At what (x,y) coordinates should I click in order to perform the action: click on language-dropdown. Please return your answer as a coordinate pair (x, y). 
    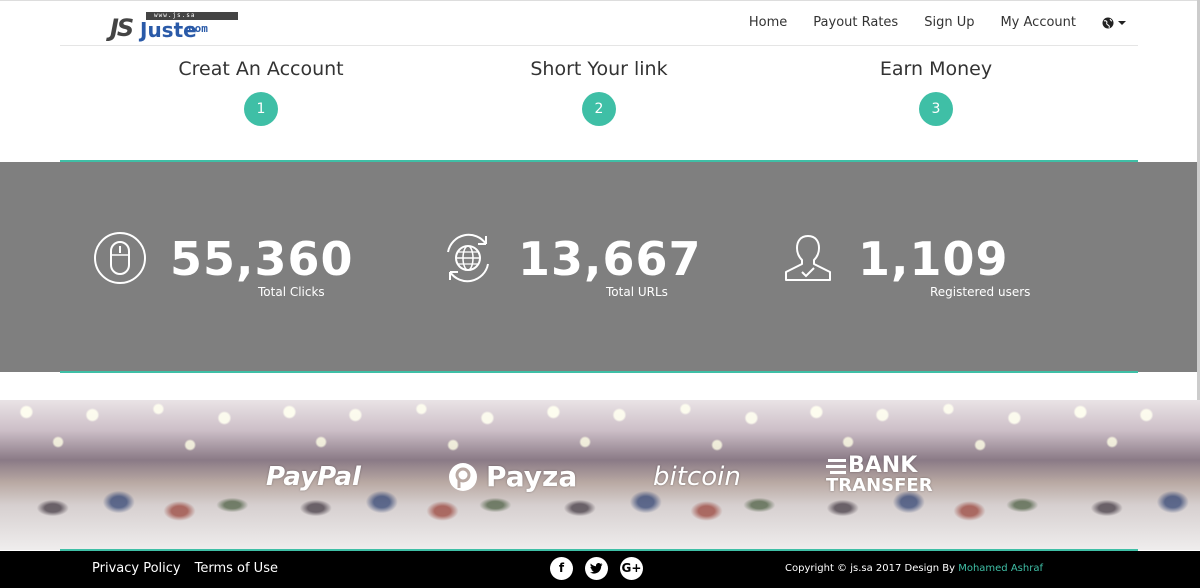
    Looking at the image, I should click on (1114, 22).